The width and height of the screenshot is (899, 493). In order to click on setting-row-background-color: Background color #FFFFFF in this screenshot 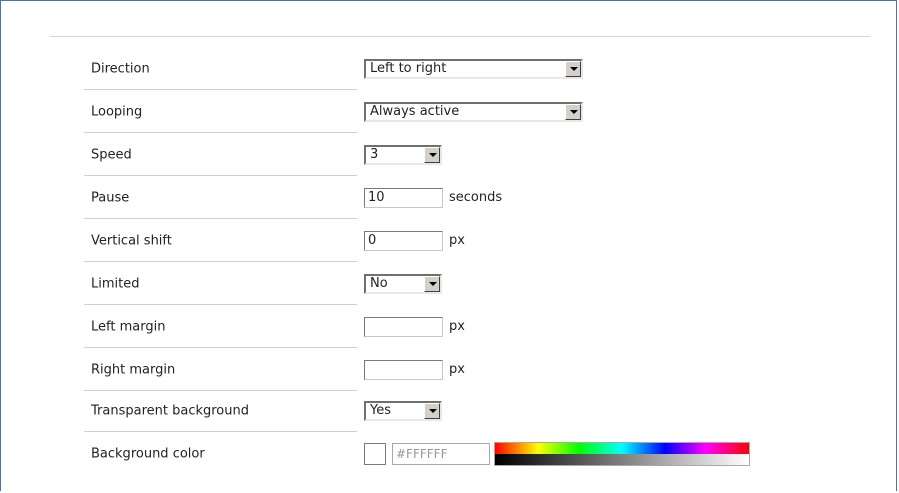, I will do `click(474, 453)`.